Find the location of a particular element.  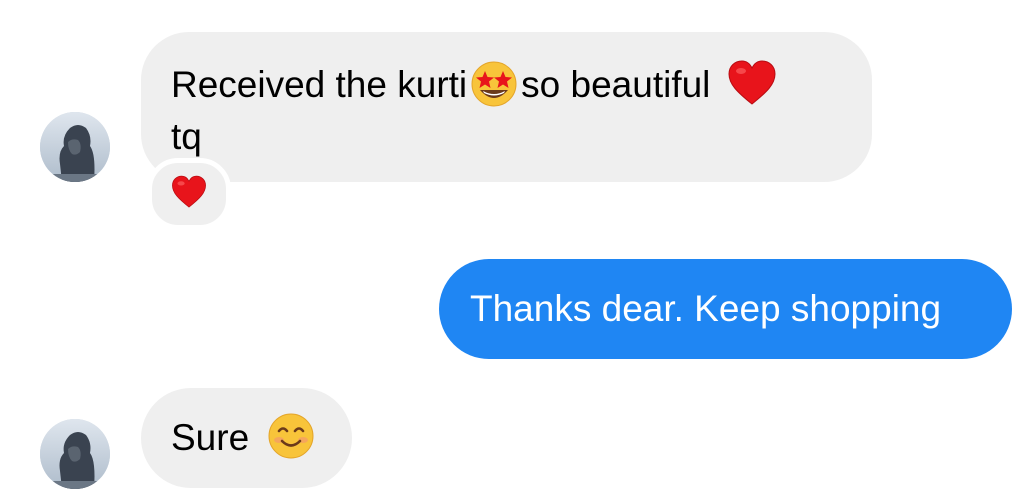

message-text: Received the kurti is located at coordinates (319, 84).